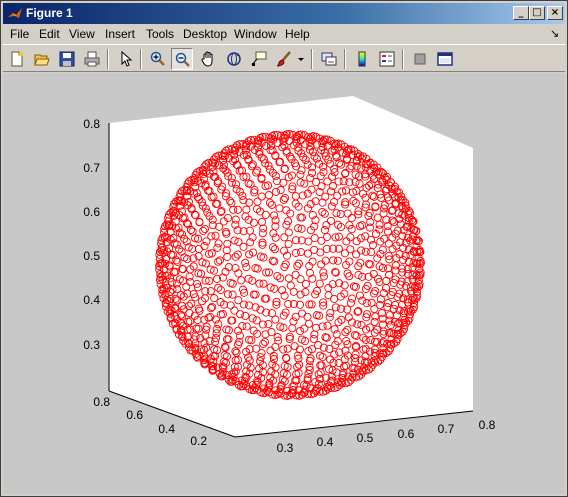 Image resolution: width=568 pixels, height=497 pixels. I want to click on menu-edit: Edit, so click(49, 34).